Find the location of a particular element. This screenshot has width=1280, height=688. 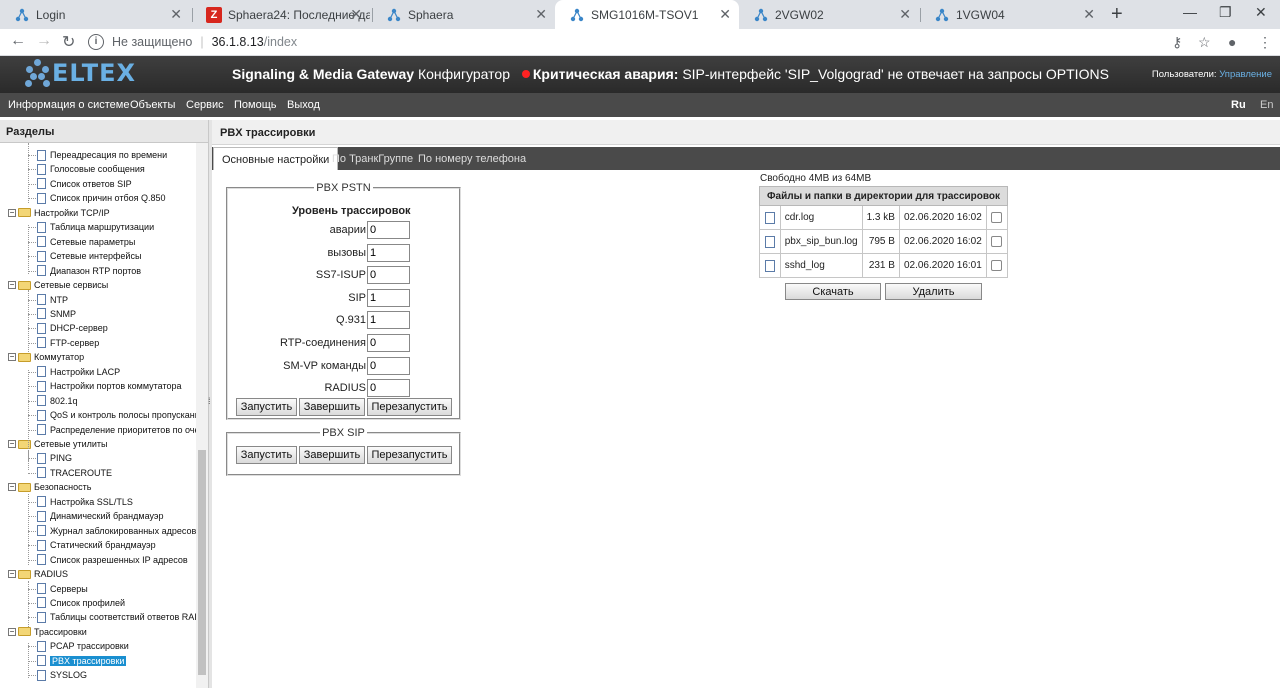

tree-folder: − RADIUS is located at coordinates (38, 574).